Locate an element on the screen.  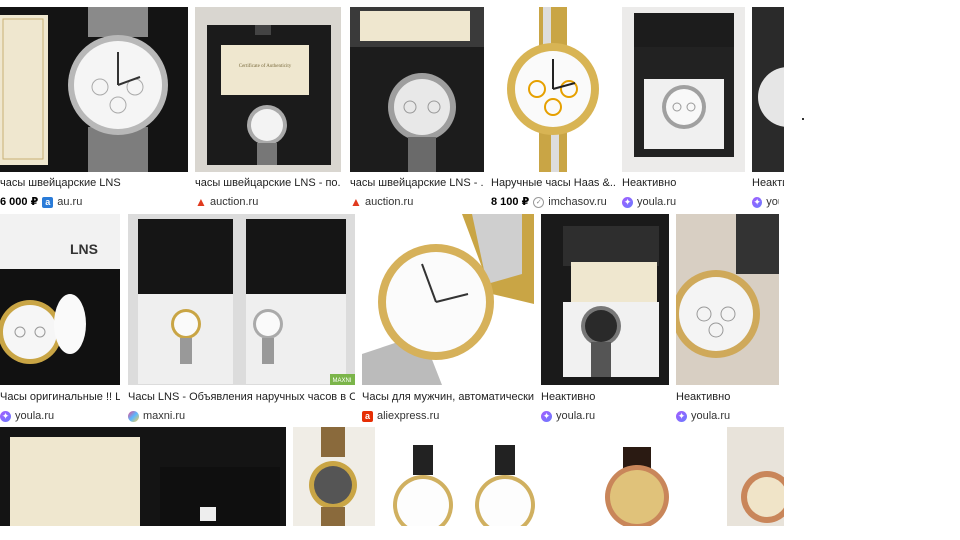
result-price: 6 000 ₽ is located at coordinates (19, 202).